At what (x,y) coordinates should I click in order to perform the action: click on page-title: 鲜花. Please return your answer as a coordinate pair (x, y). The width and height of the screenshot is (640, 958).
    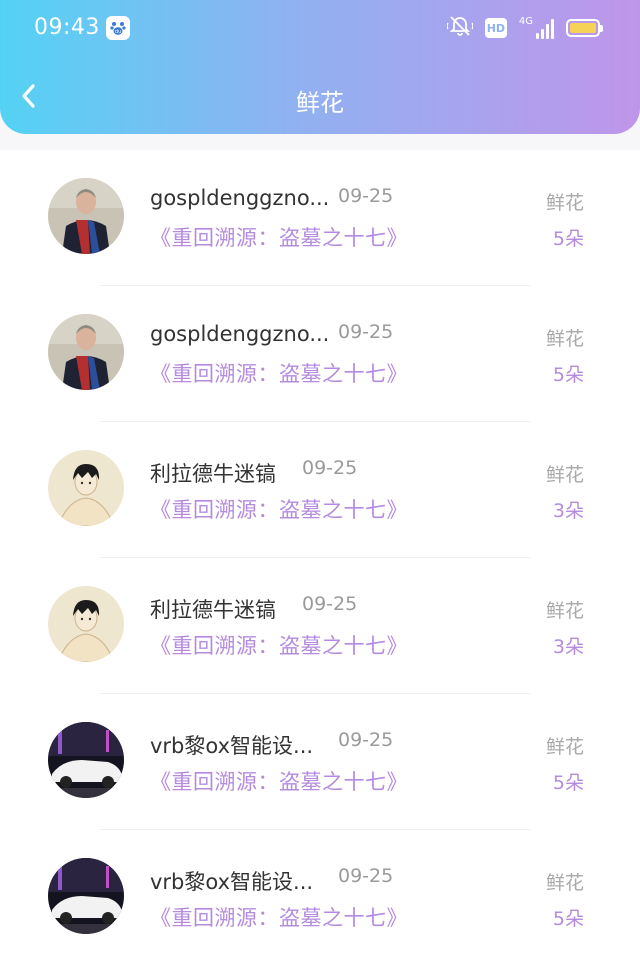
    Looking at the image, I should click on (320, 103).